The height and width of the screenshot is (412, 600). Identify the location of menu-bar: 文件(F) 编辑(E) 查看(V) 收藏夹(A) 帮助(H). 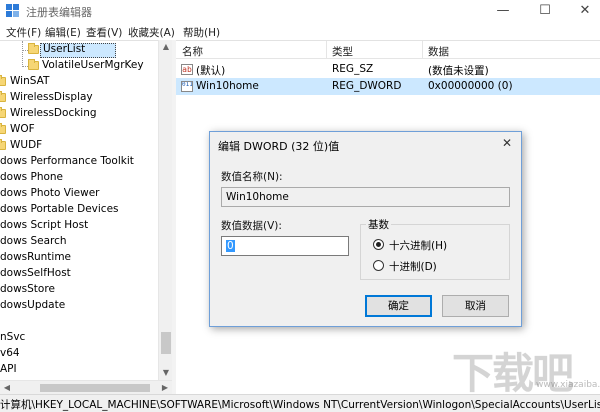
(300, 31).